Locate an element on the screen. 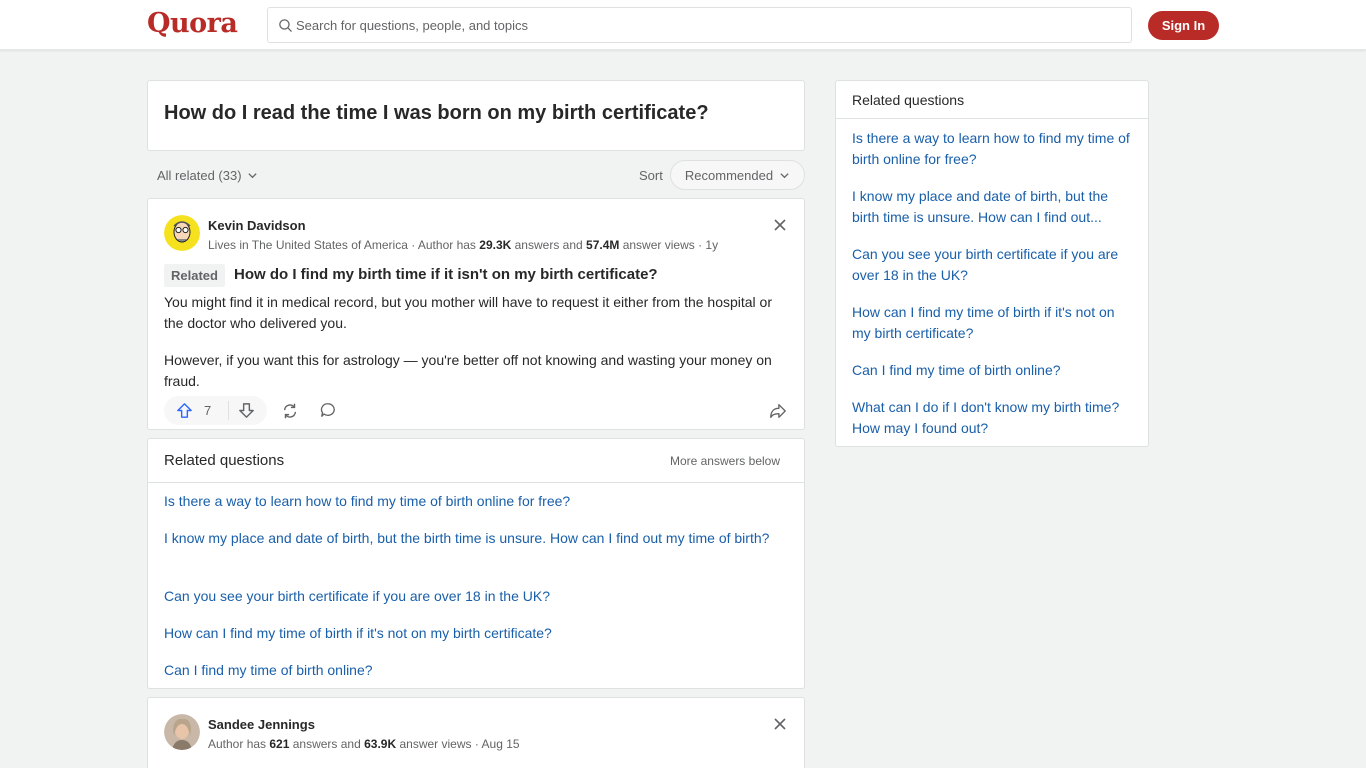 This screenshot has height=768, width=1366. sort-value: Recommended is located at coordinates (729, 175).